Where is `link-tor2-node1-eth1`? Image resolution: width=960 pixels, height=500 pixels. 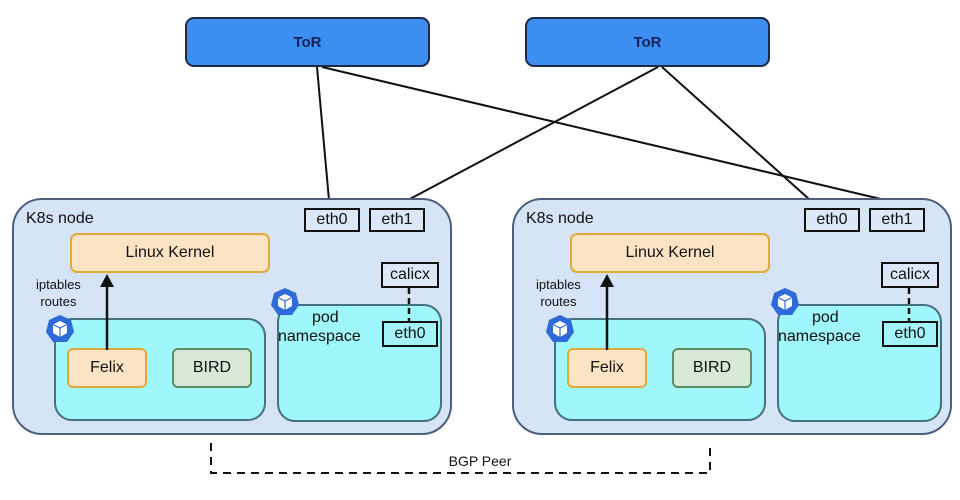 link-tor2-node1-eth1 is located at coordinates (533, 133).